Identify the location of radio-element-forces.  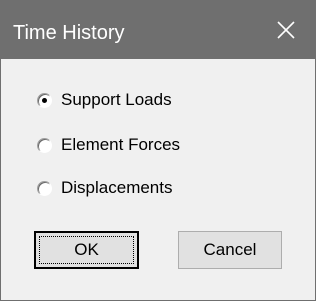
(44, 145).